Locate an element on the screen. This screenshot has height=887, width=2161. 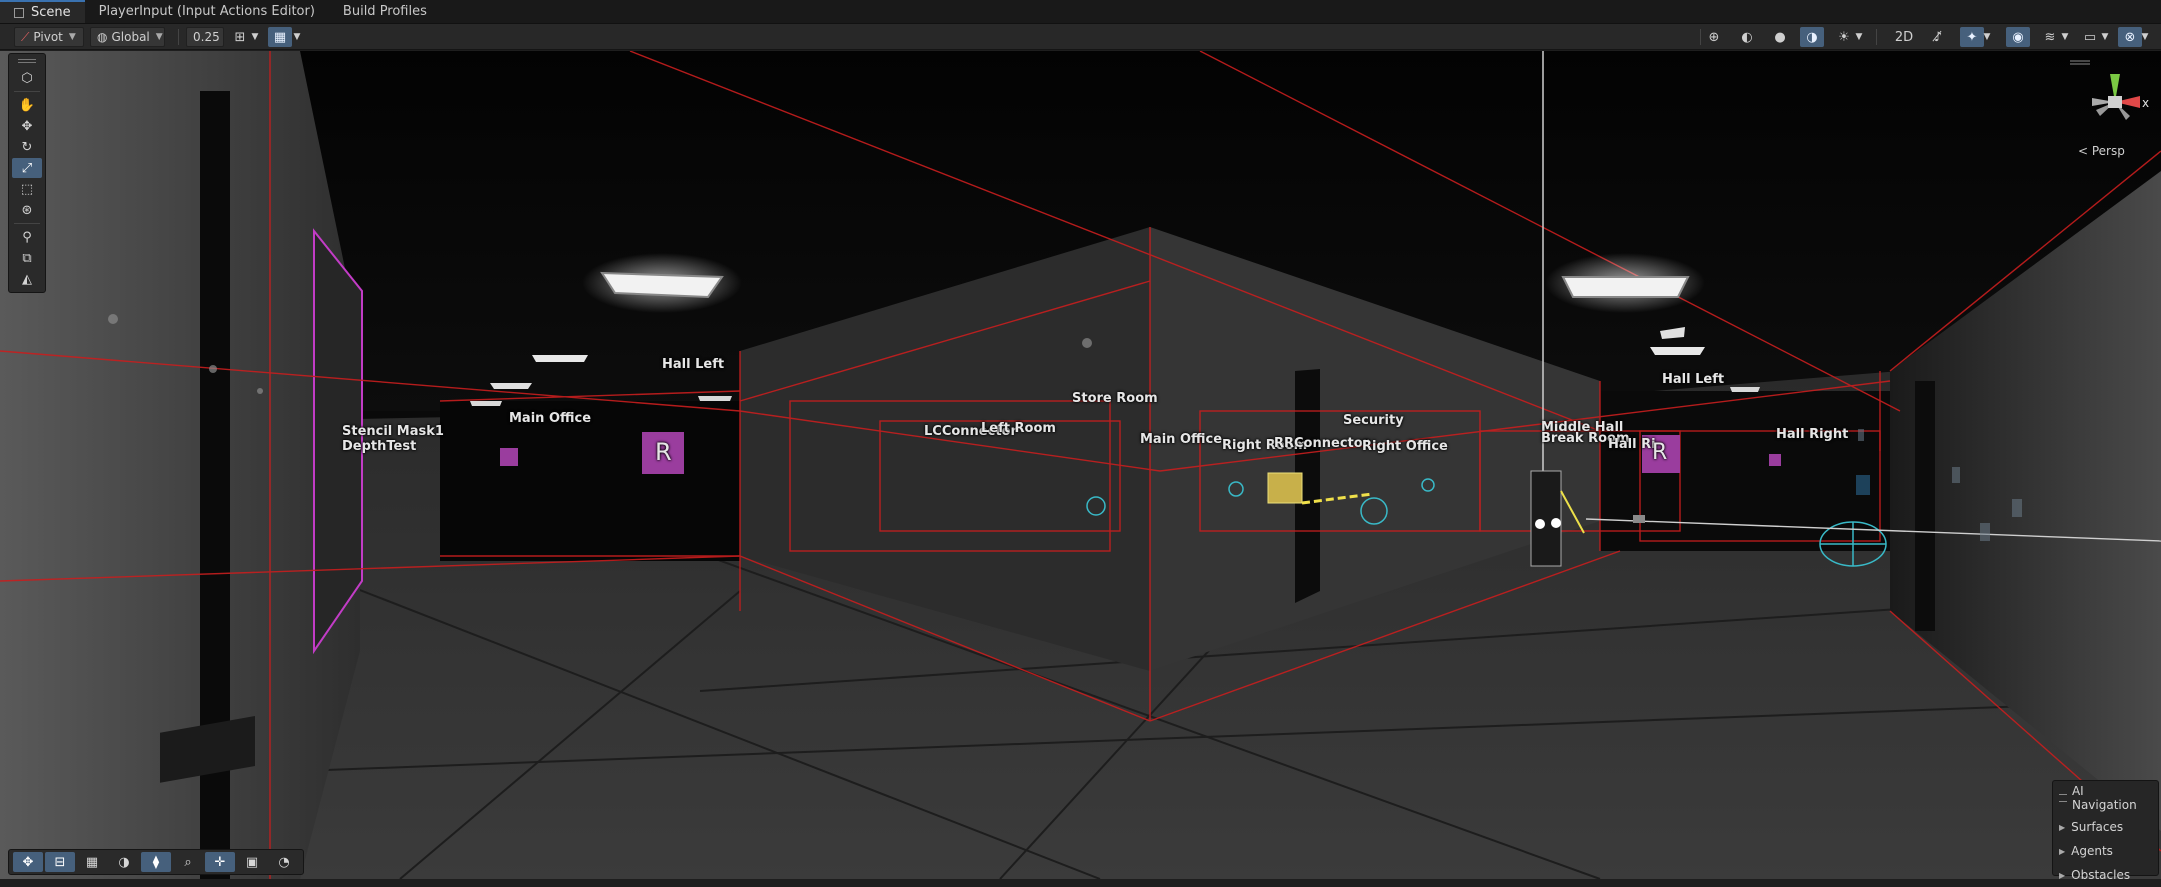
ai-nav-agents: ▶ Agents is located at coordinates (2105, 851).